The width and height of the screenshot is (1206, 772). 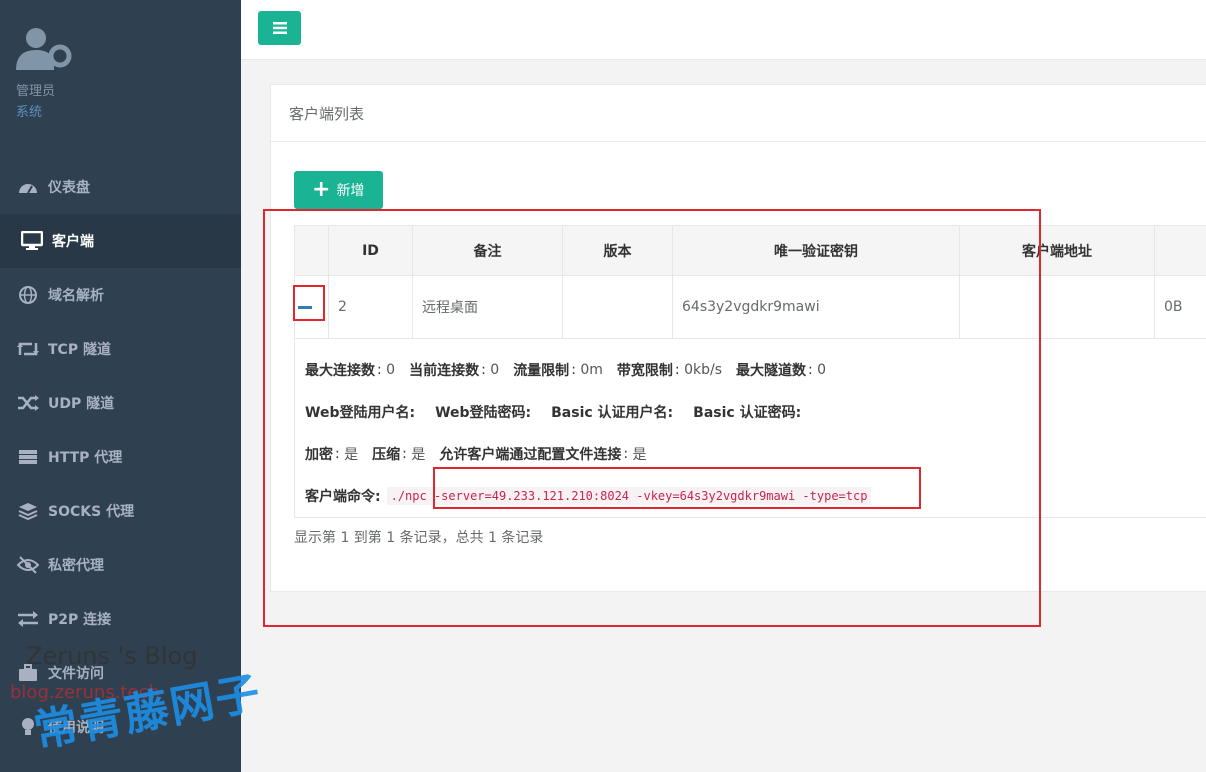 What do you see at coordinates (723, 30) in the screenshot?
I see `top-navbar` at bounding box center [723, 30].